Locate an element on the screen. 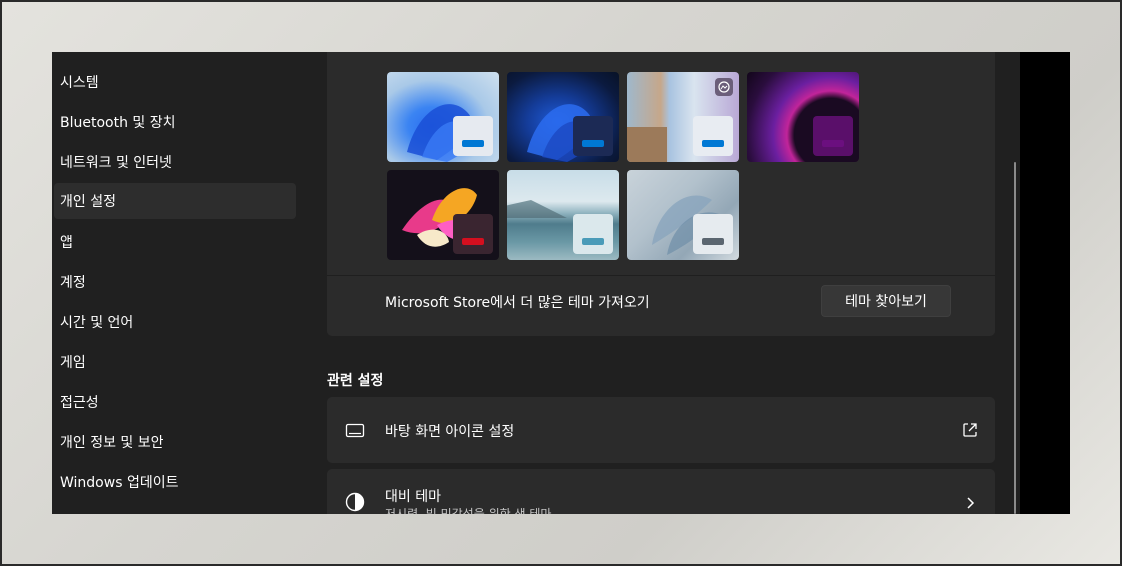  sidebar-item-label: 시간 및 언어 is located at coordinates (97, 323).